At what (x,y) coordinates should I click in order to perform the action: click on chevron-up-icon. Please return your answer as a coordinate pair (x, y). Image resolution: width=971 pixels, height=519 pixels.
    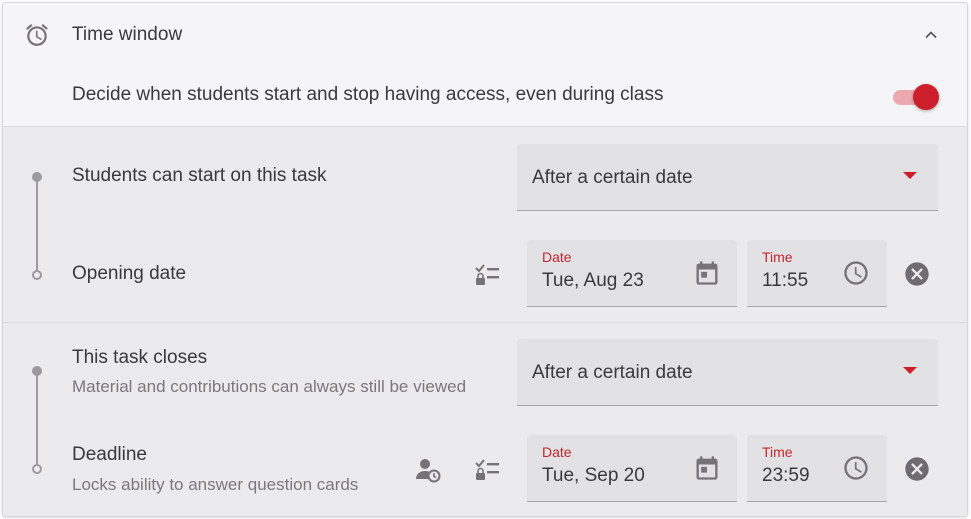
    Looking at the image, I should click on (931, 35).